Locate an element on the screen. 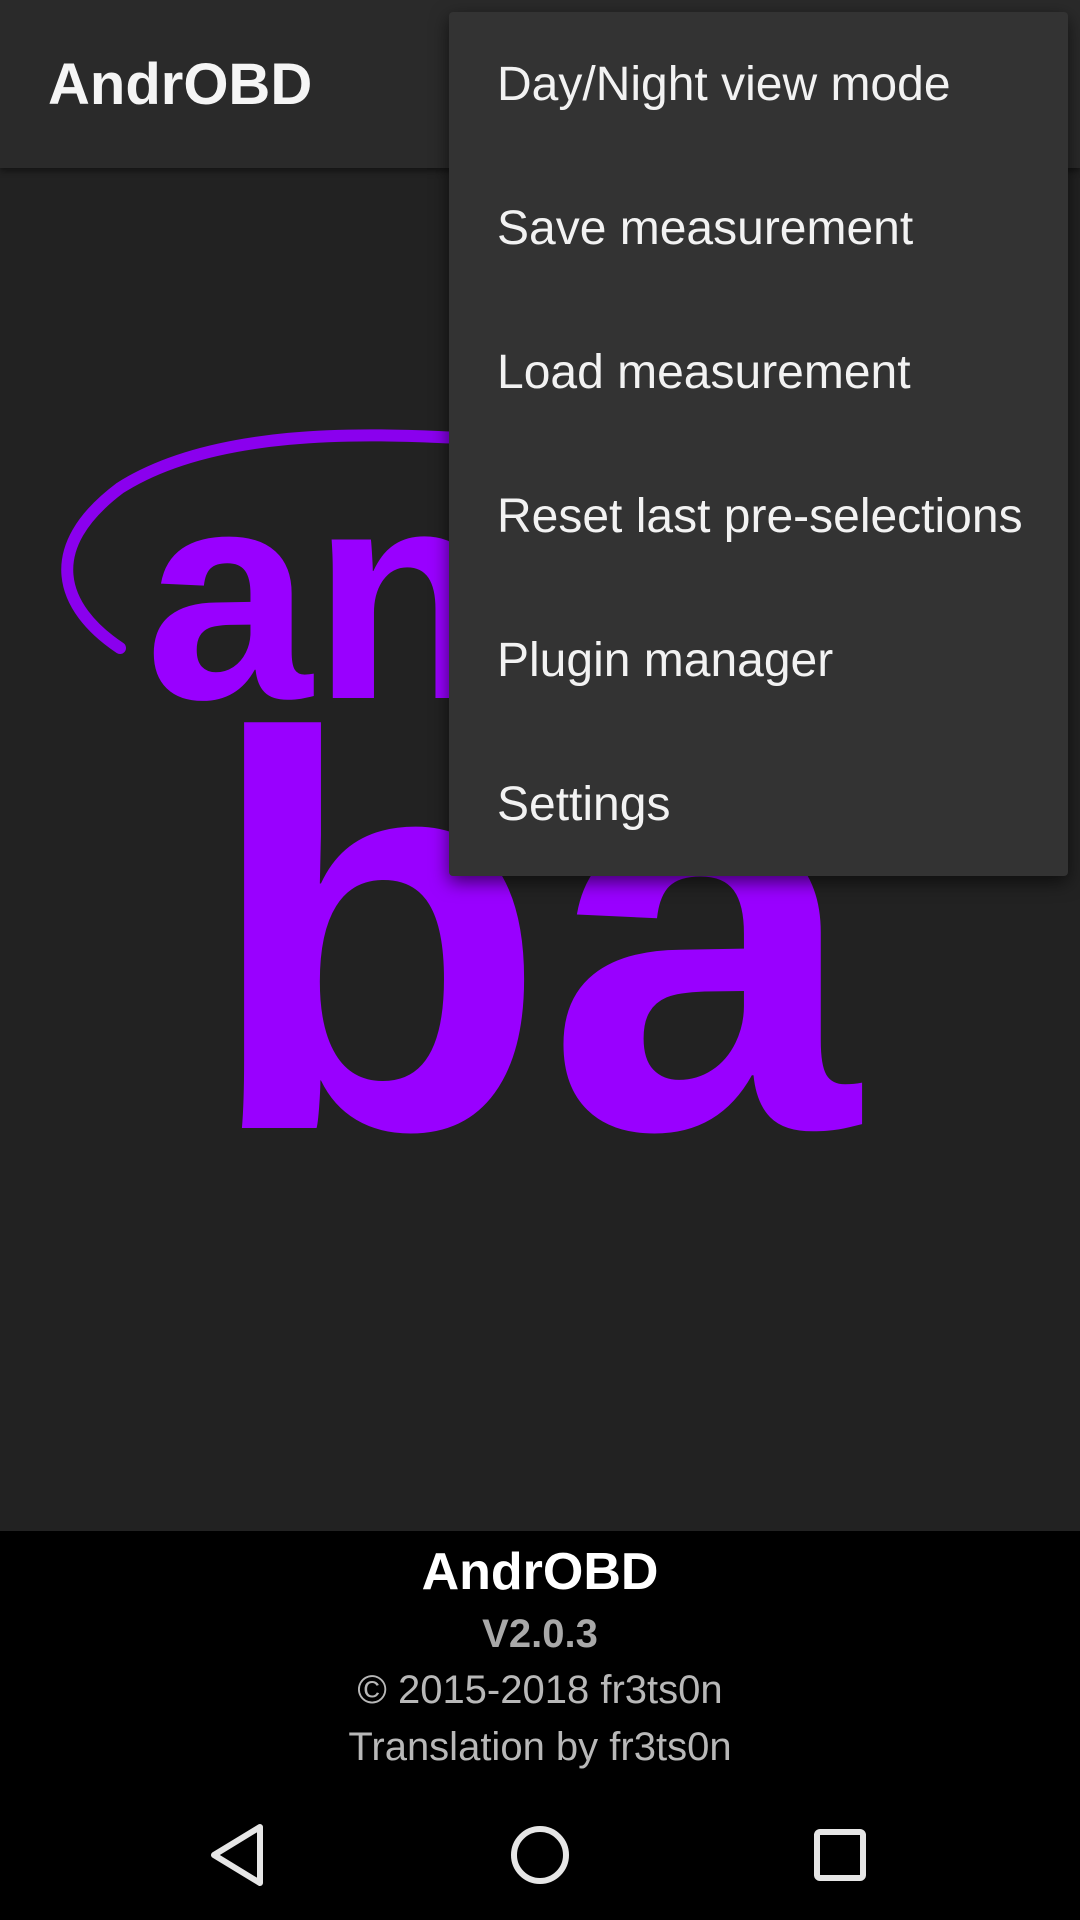 The image size is (1080, 1920). app-title: AndrOBD is located at coordinates (180, 84).